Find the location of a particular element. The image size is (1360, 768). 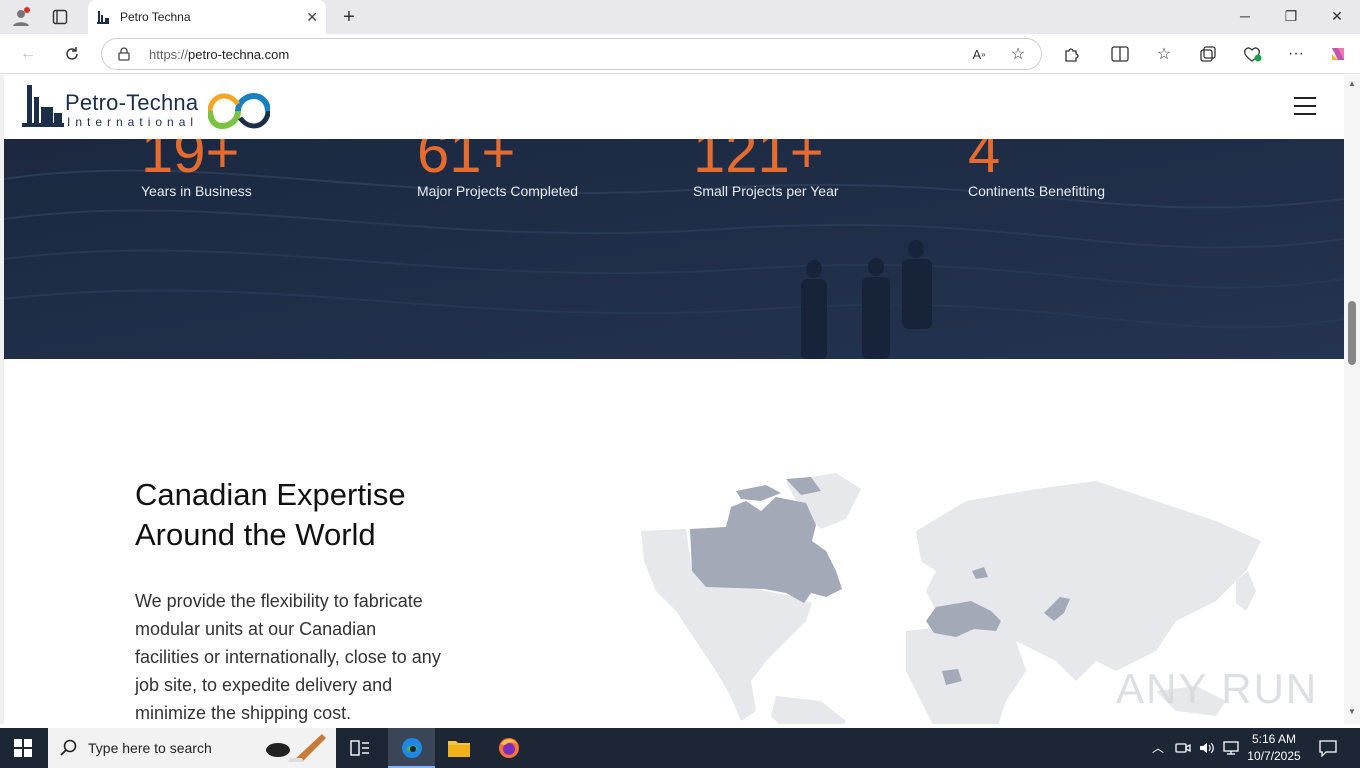

firefox-icon is located at coordinates (509, 750).